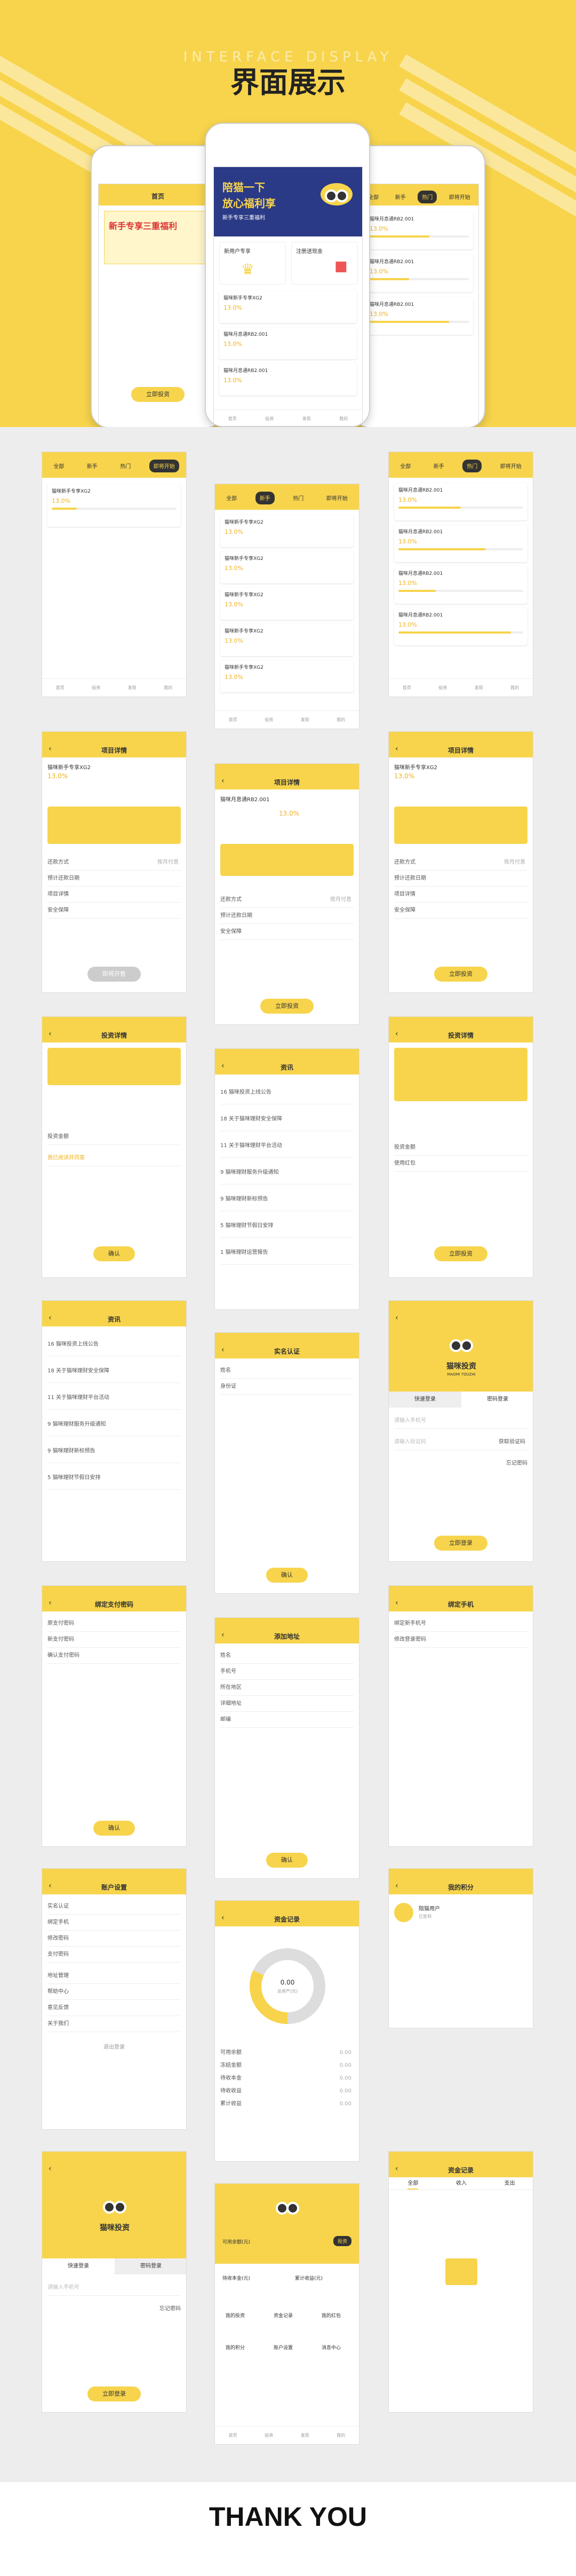  I want to click on coupon-row: 使用红包, so click(460, 1164).